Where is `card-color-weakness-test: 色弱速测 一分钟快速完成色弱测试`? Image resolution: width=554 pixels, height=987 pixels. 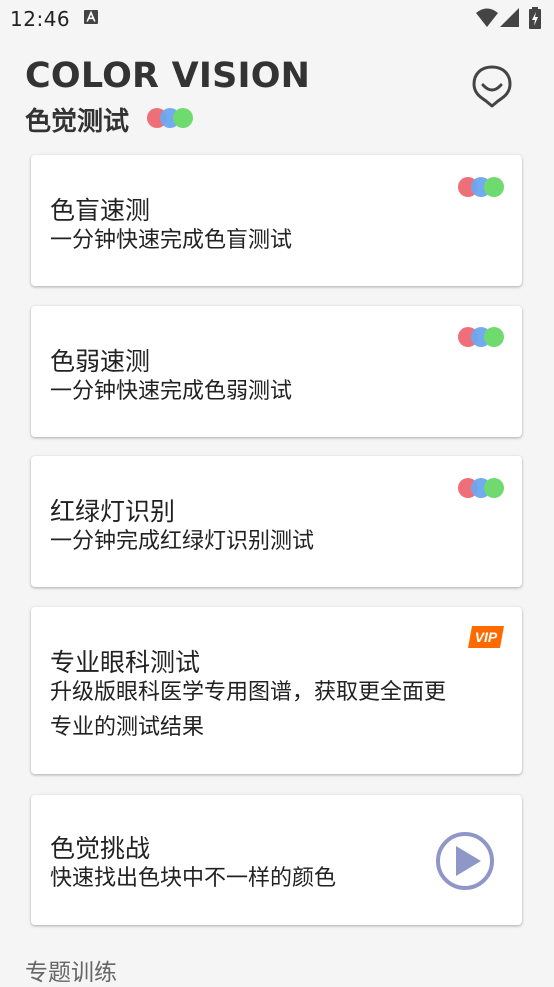 card-color-weakness-test: 色弱速测 一分钟快速完成色弱测试 is located at coordinates (276, 371).